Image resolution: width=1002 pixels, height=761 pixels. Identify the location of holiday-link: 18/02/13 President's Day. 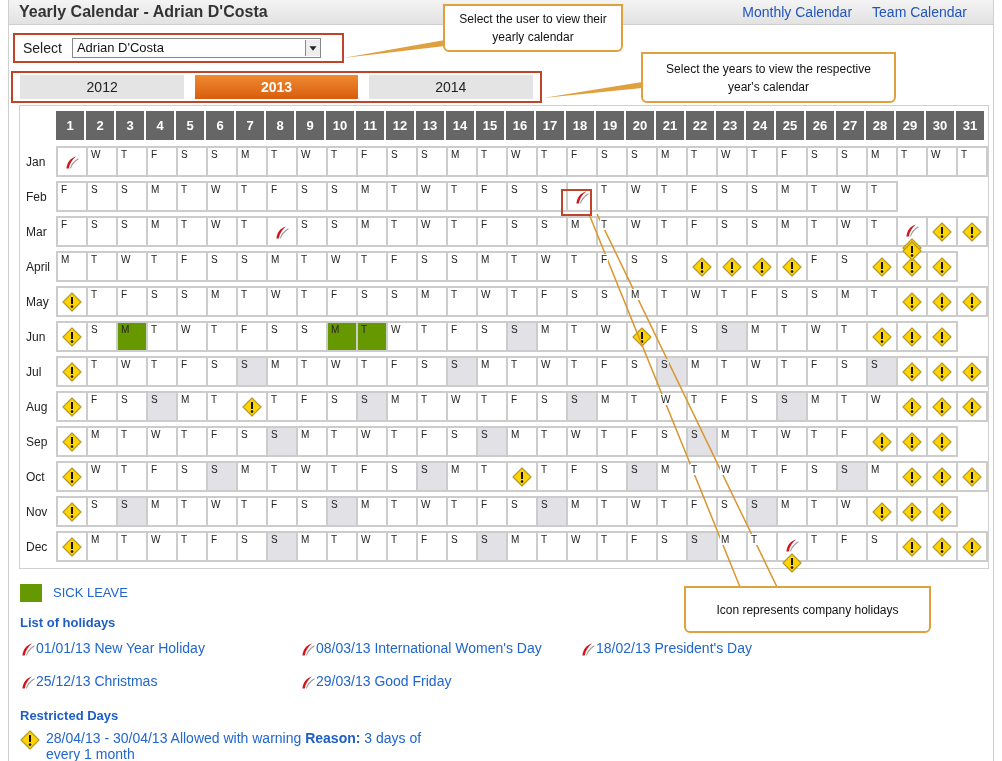
(674, 648).